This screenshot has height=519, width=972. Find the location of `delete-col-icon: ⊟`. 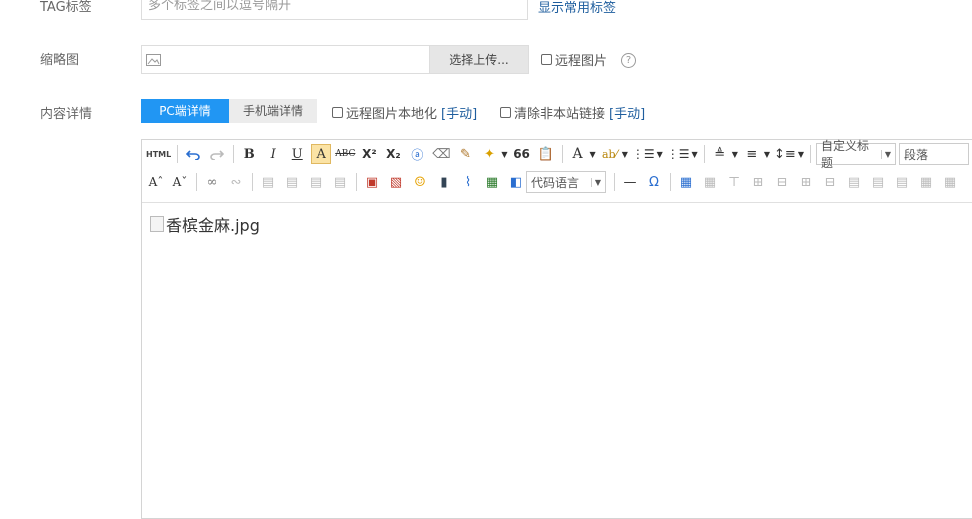

delete-col-icon: ⊟ is located at coordinates (830, 182).